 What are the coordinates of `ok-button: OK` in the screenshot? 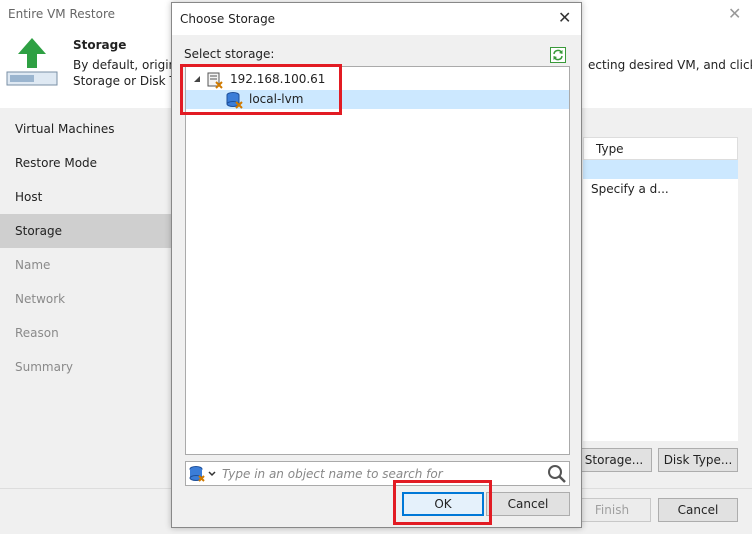 It's located at (443, 504).